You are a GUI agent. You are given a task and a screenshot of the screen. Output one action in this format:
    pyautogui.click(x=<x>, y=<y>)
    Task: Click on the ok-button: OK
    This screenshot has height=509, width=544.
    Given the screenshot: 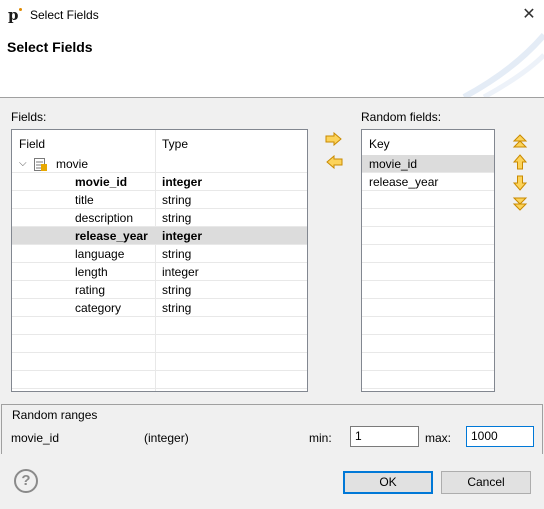 What is the action you would take?
    pyautogui.click(x=388, y=482)
    